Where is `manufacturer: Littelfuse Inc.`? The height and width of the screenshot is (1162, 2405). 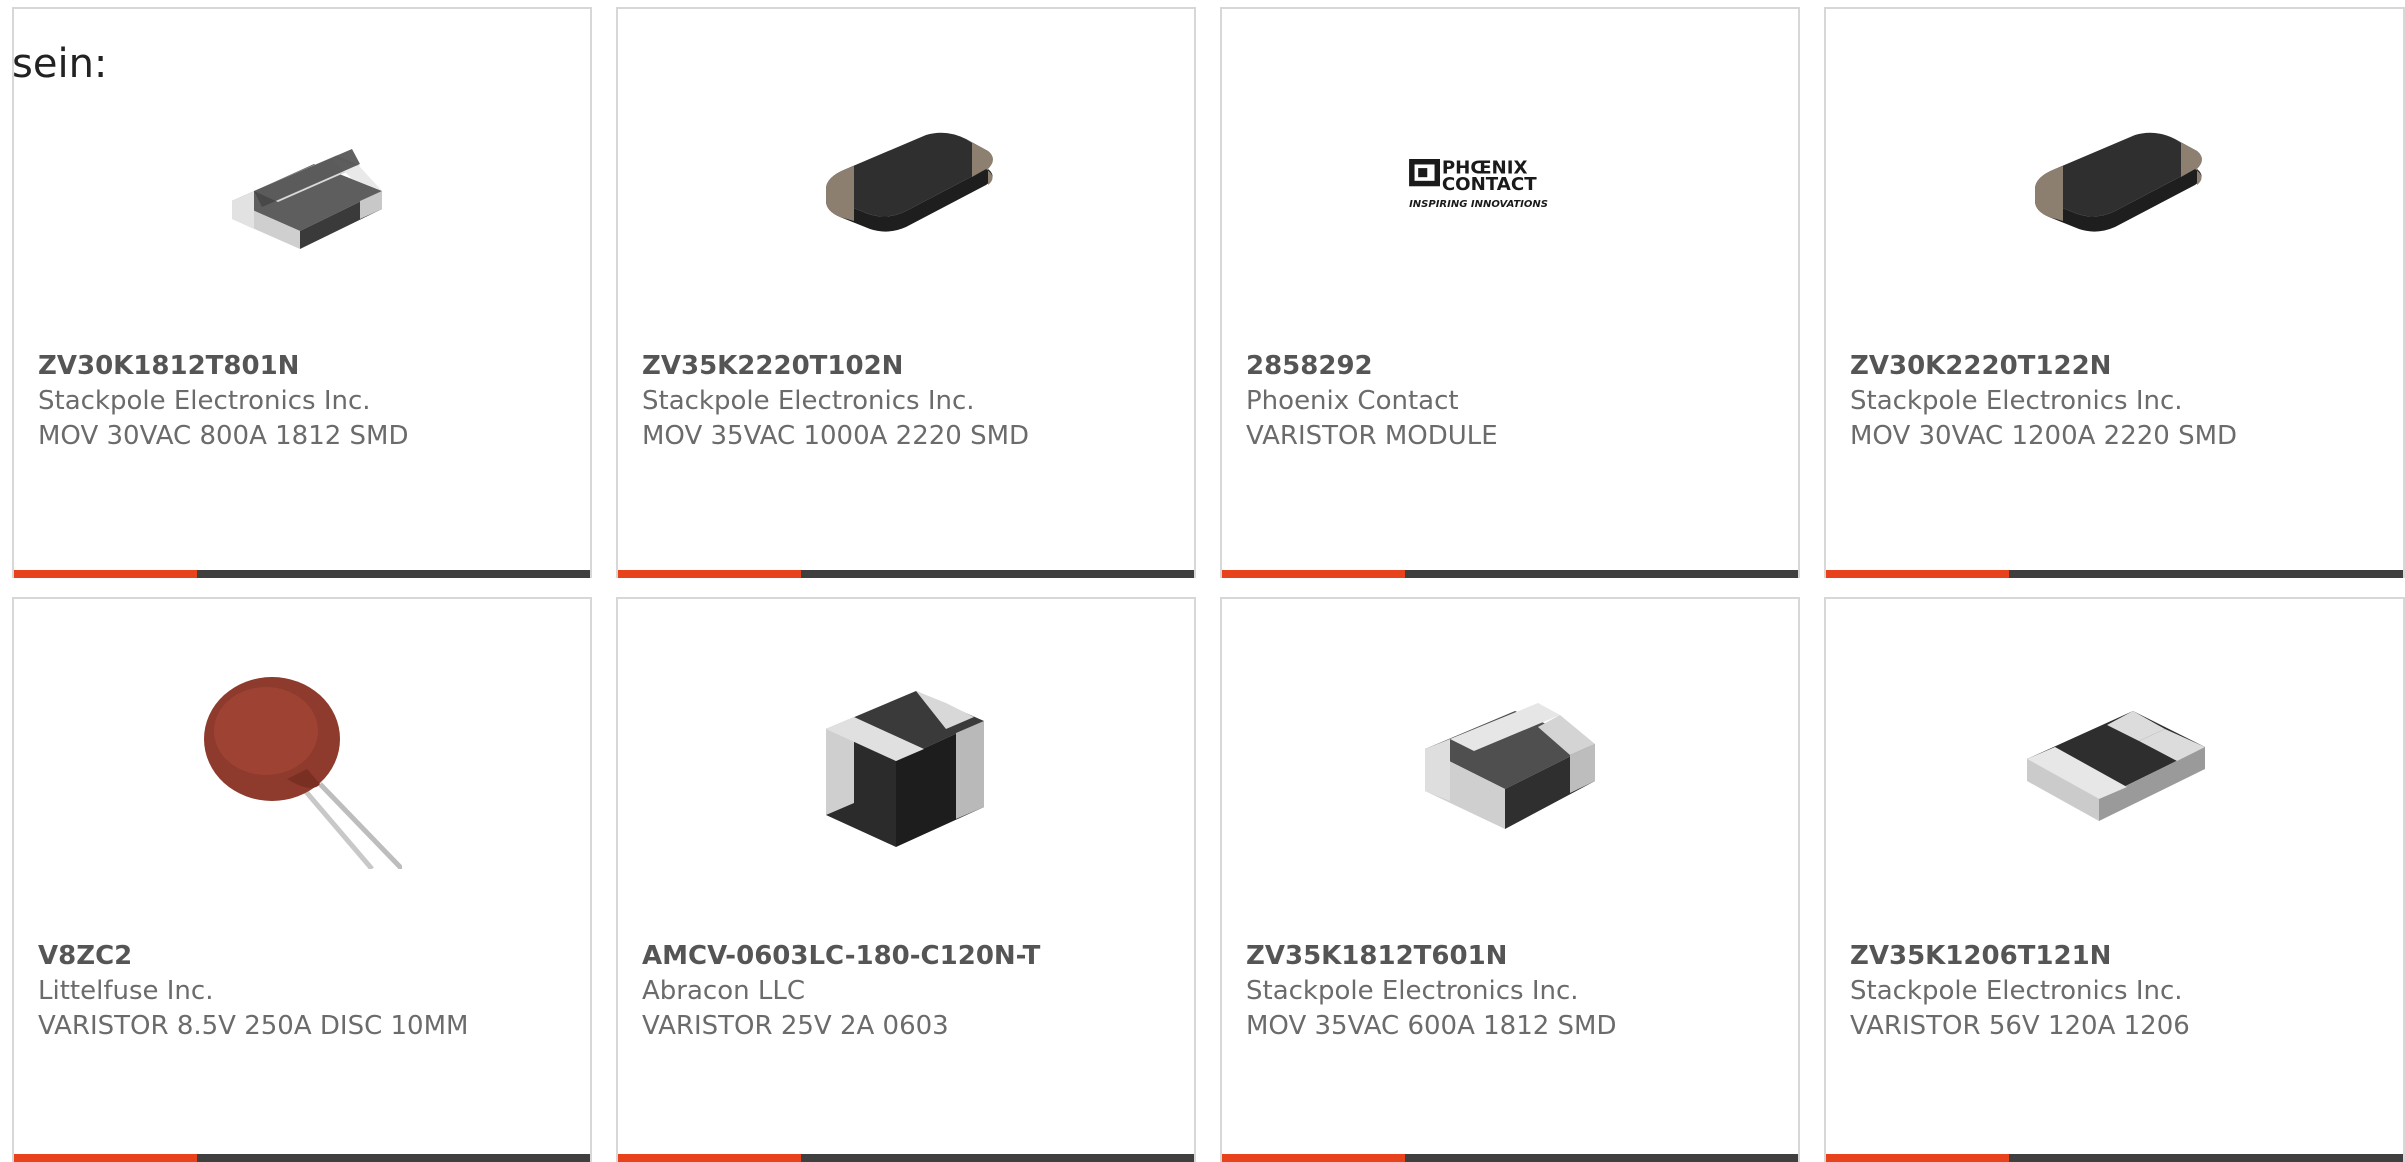 manufacturer: Littelfuse Inc. is located at coordinates (126, 991).